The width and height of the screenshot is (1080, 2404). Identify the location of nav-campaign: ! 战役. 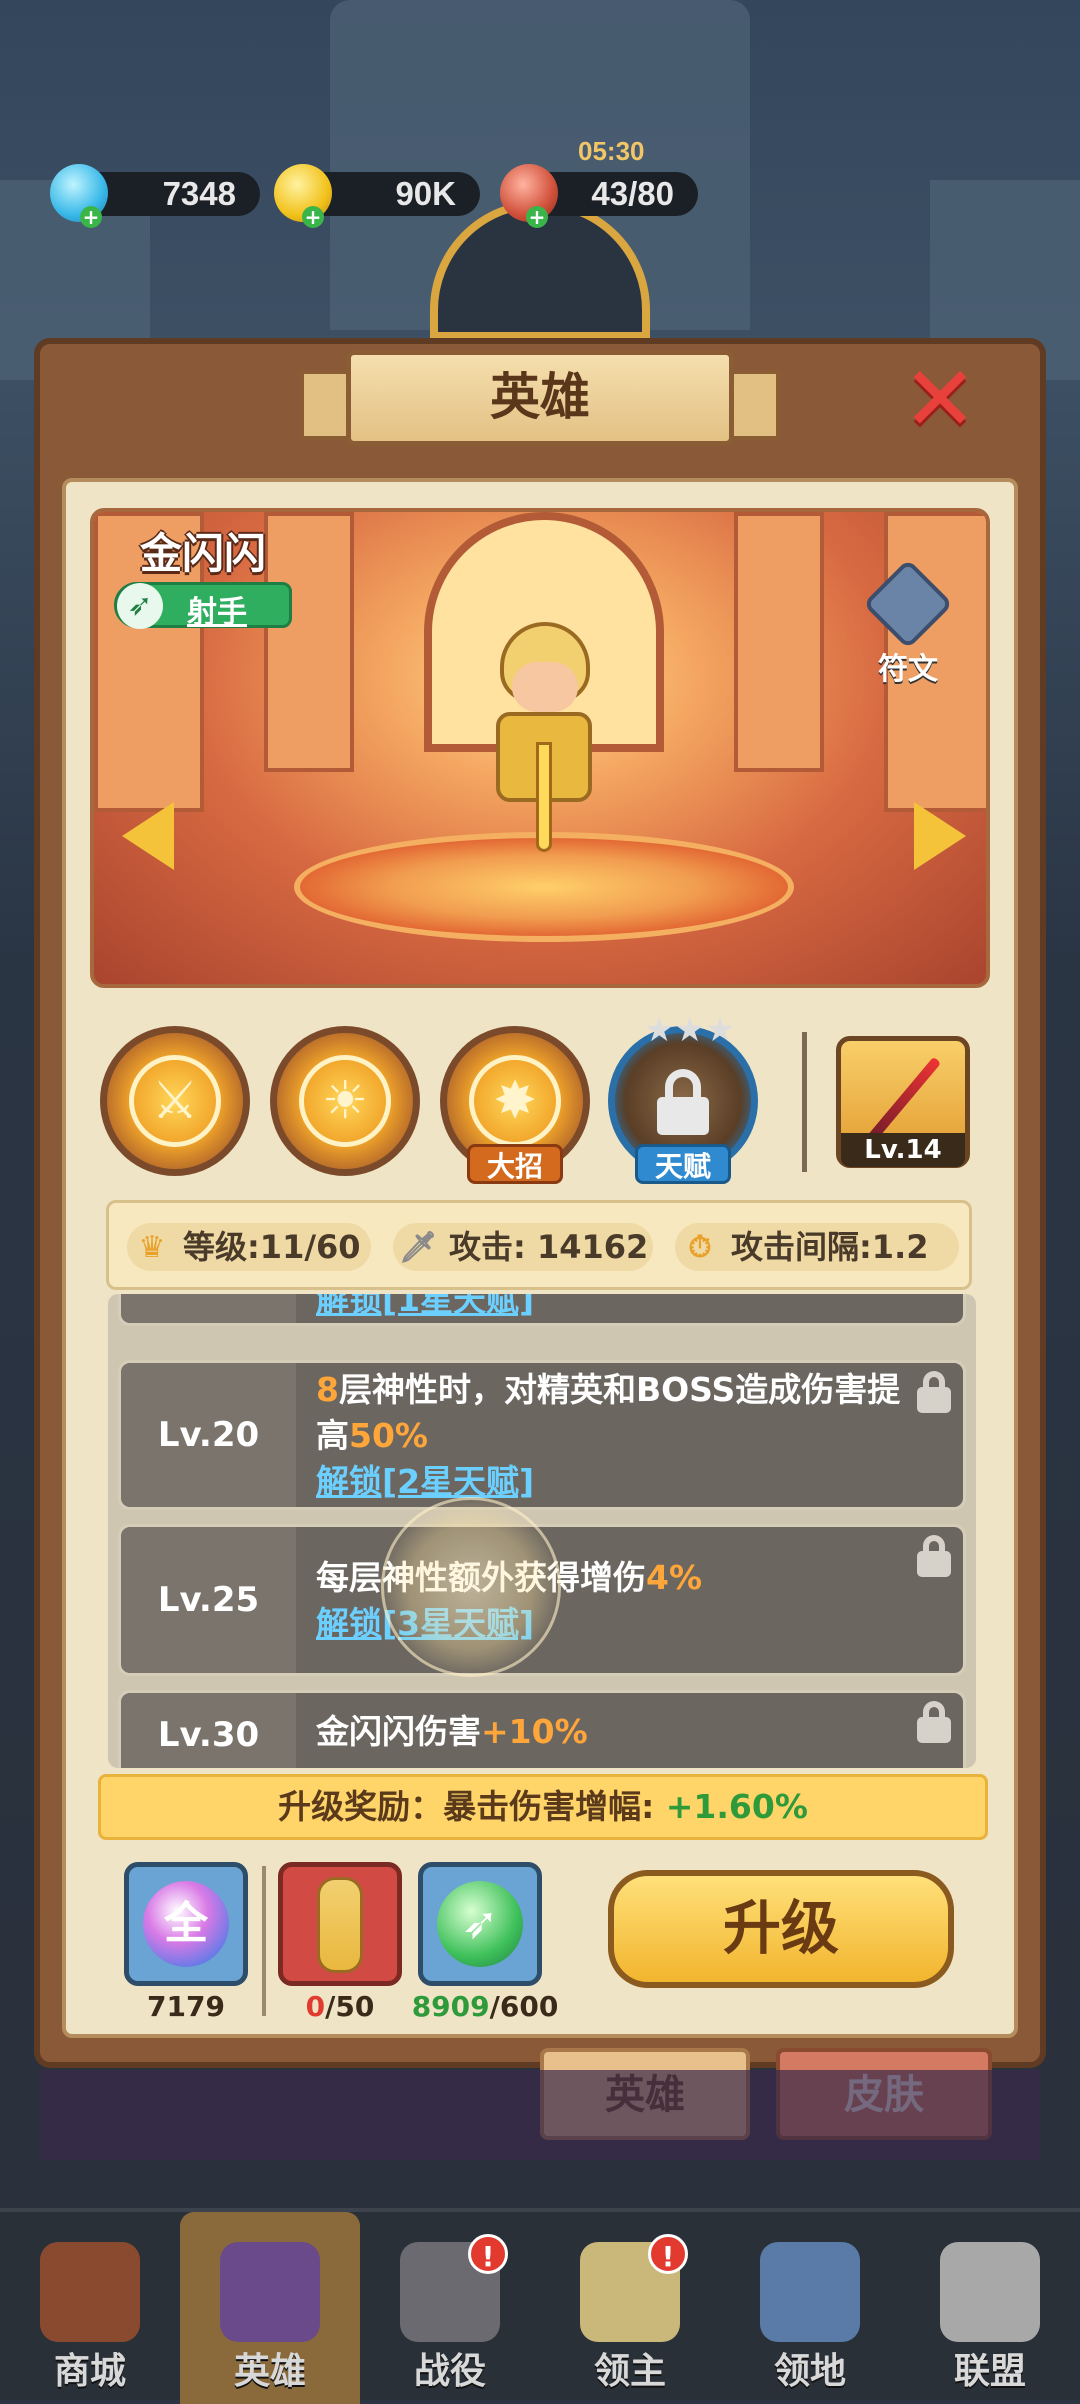
(450, 2308).